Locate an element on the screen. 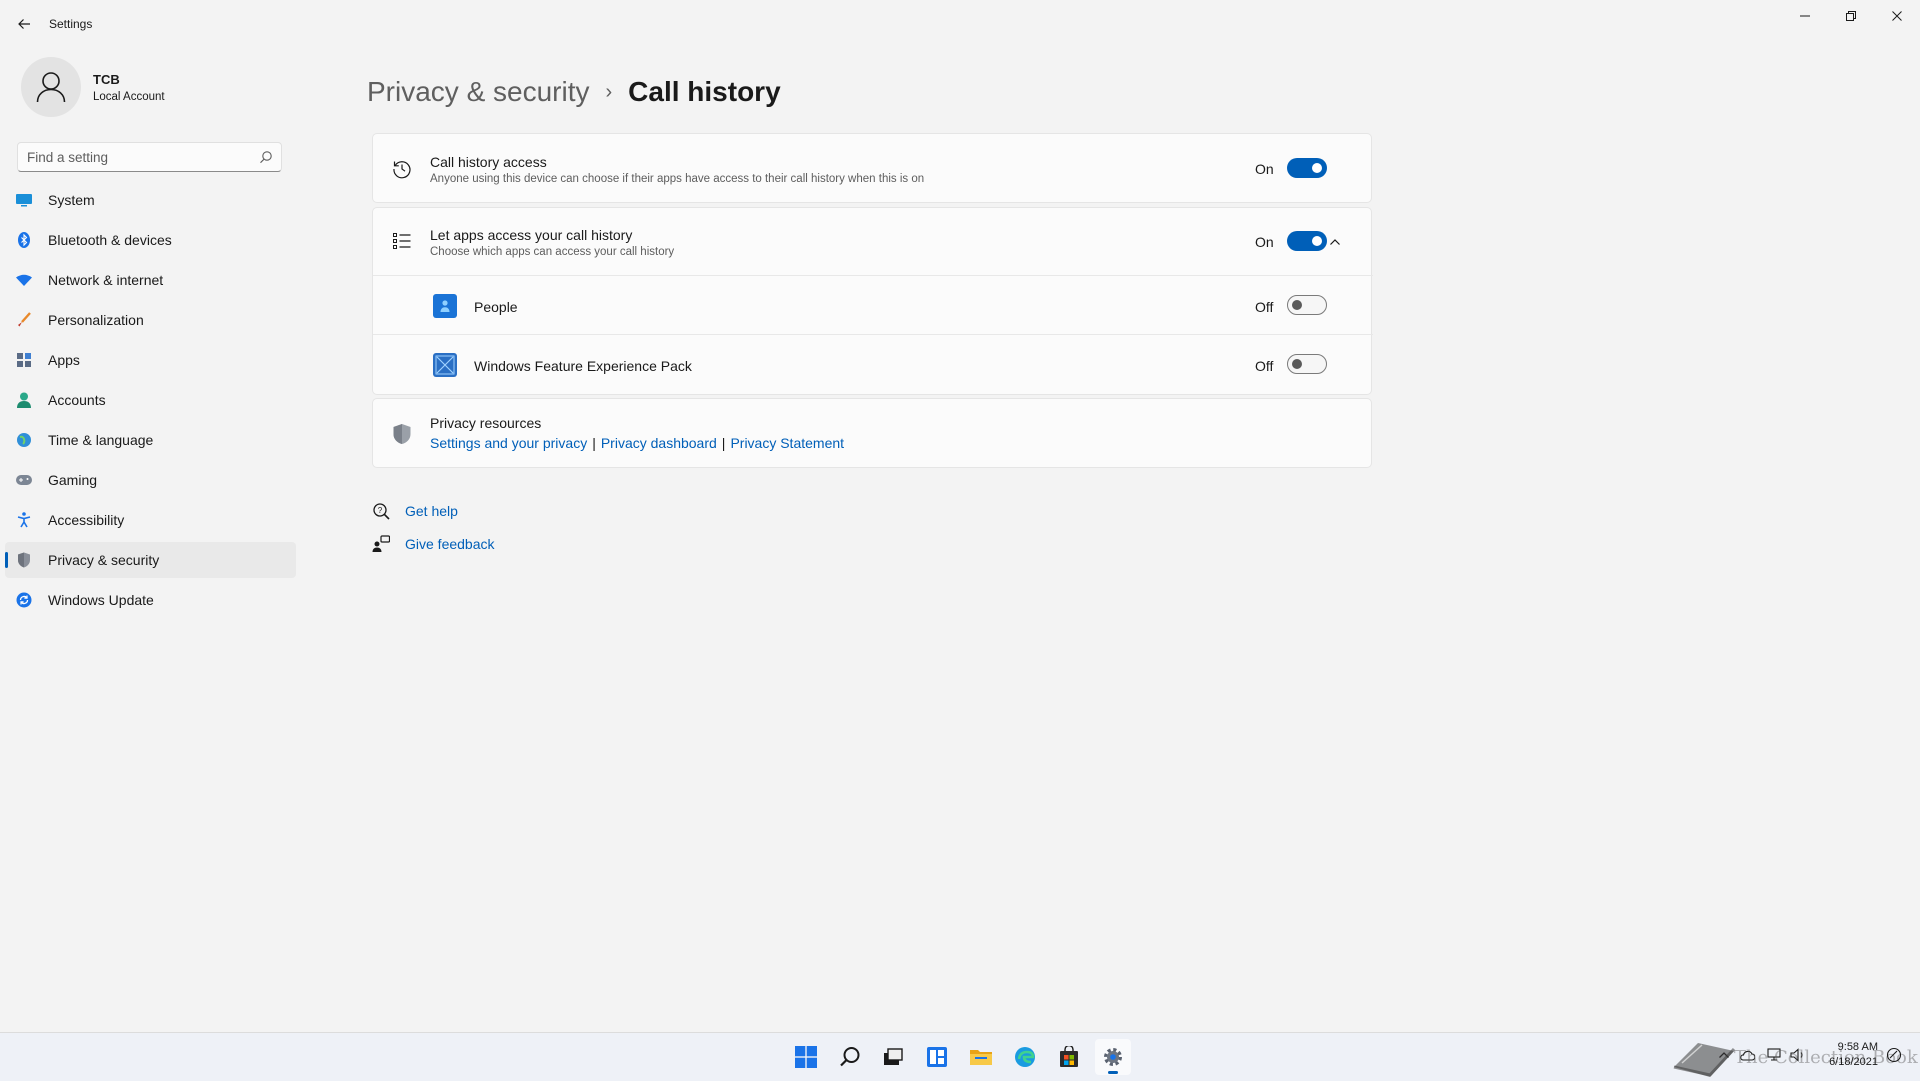  system-icon is located at coordinates (24, 200).